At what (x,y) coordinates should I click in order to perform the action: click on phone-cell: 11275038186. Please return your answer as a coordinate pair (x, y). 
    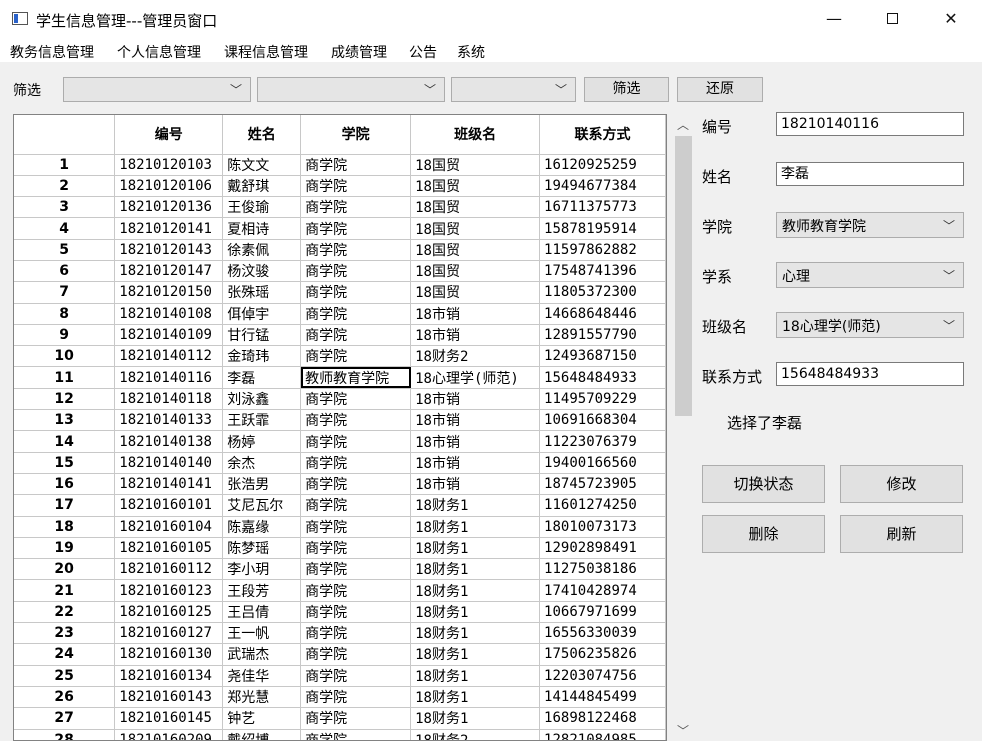
    Looking at the image, I should click on (602, 569).